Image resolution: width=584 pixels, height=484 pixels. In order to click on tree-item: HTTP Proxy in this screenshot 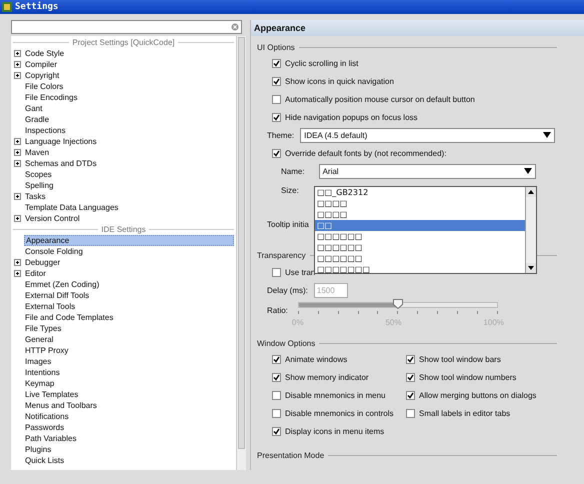, I will do `click(47, 350)`.